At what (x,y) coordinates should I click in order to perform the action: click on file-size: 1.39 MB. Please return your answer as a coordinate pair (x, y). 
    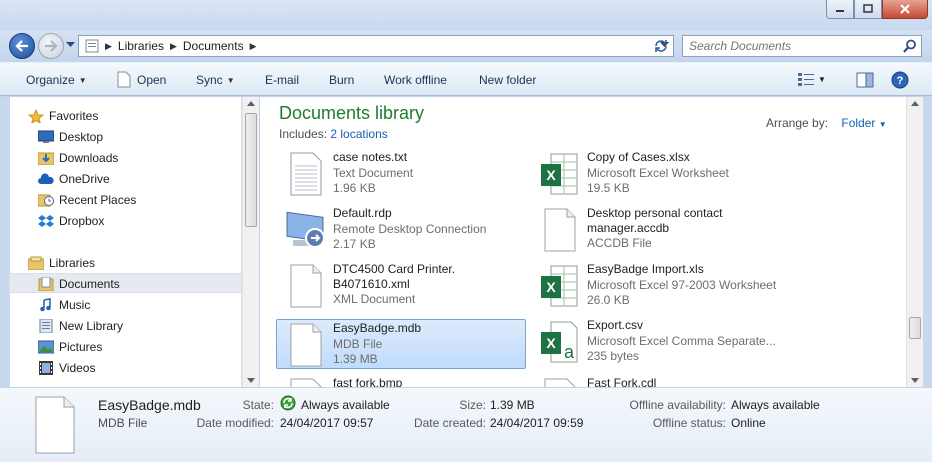
    Looking at the image, I should click on (355, 359).